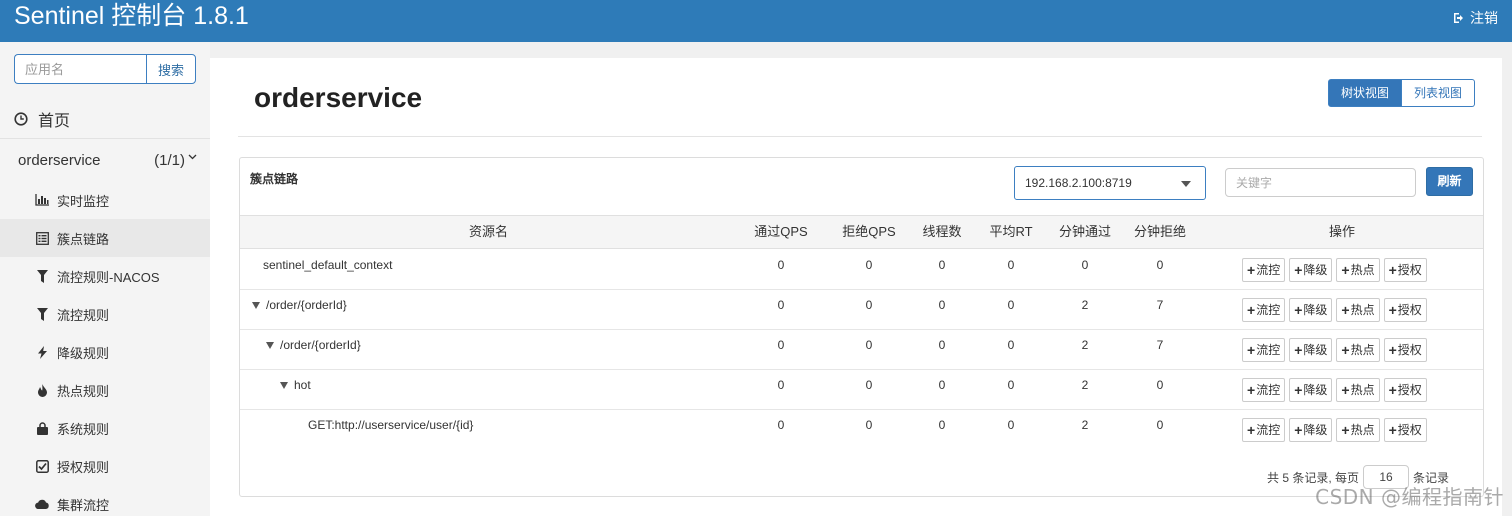 The image size is (1512, 516). I want to click on cell-resource: hot, so click(295, 385).